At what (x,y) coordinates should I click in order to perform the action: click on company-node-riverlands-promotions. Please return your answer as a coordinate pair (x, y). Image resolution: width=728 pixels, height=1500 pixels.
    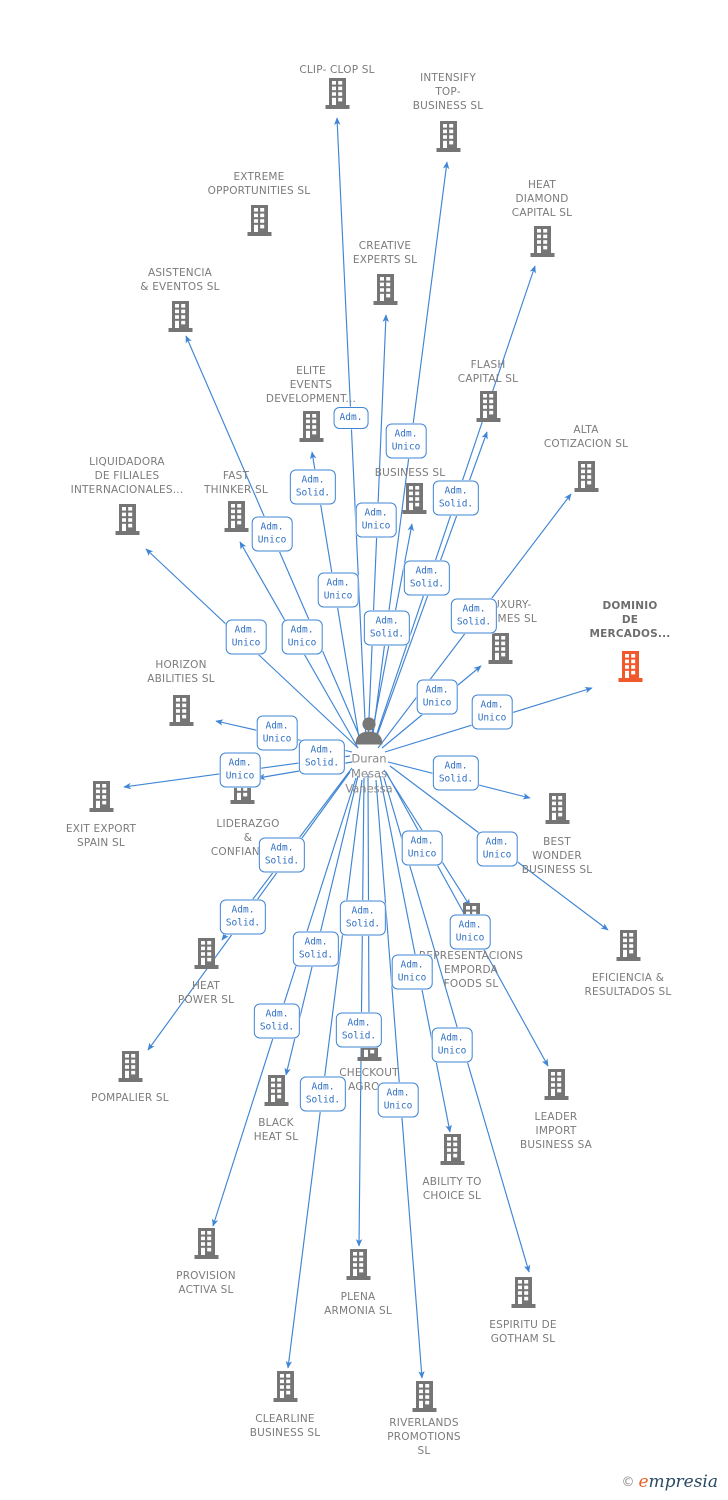
    Looking at the image, I should click on (424, 1398).